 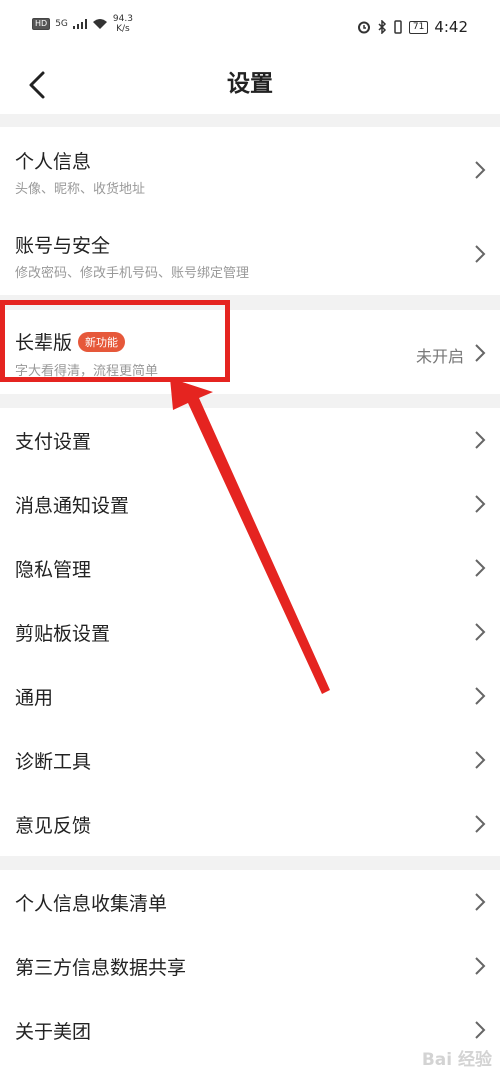 I want to click on setting-row: 意见反馈, so click(x=250, y=824).